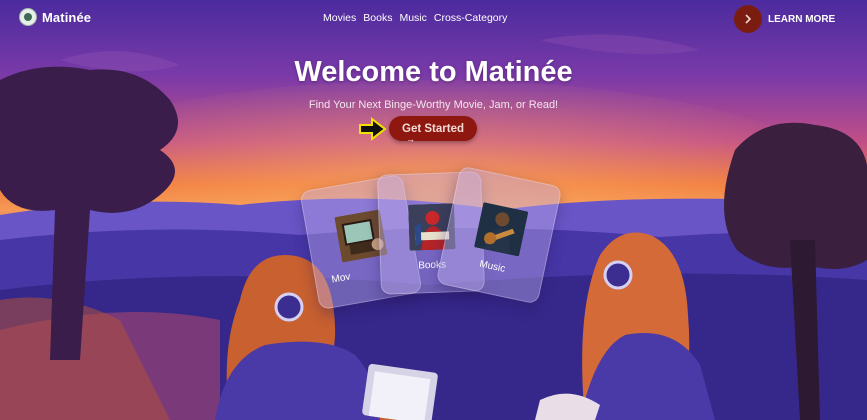 The image size is (867, 420). What do you see at coordinates (377, 18) in the screenshot?
I see `nav-link-books: Books` at bounding box center [377, 18].